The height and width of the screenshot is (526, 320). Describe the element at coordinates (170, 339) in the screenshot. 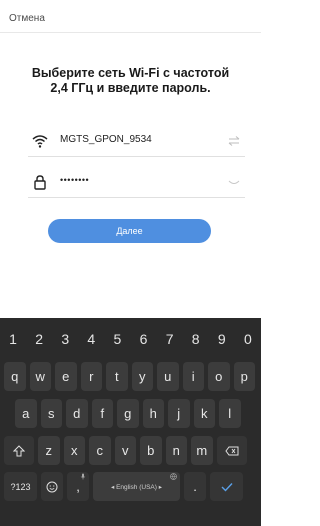

I see `key-7: 7` at that location.